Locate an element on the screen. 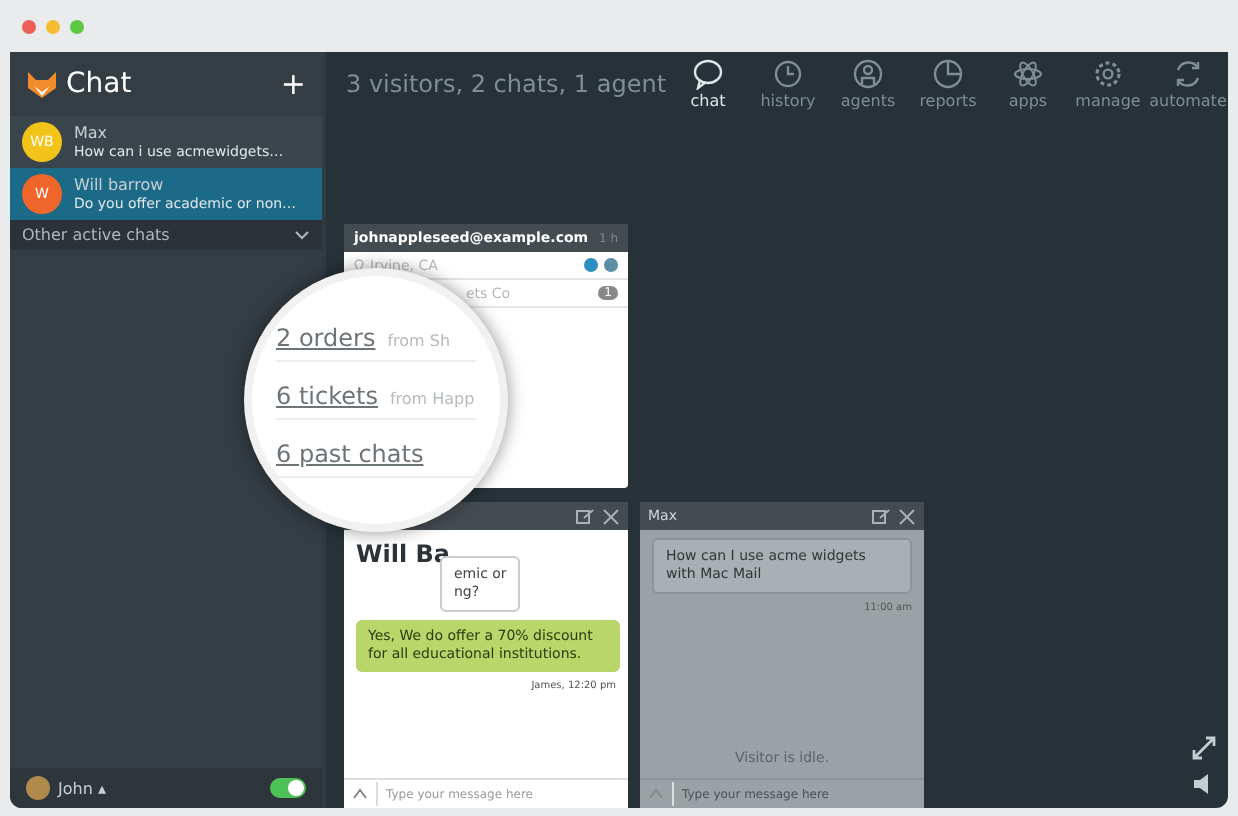  link: 2 orders is located at coordinates (326, 337).